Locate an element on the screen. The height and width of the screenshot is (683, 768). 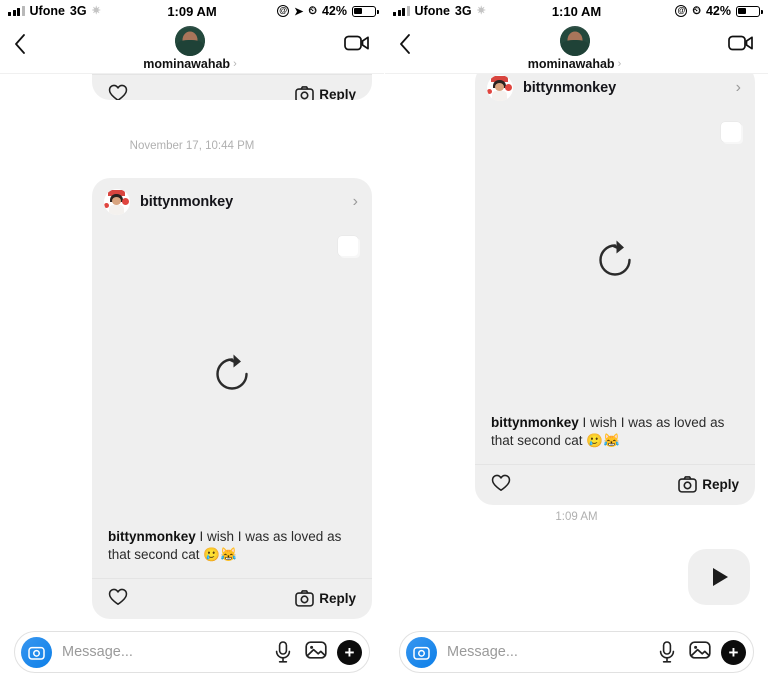
status-bar: Ufone 3G ✷ 1:10 AM @ ⏲ 42% is located at coordinates (576, 11).